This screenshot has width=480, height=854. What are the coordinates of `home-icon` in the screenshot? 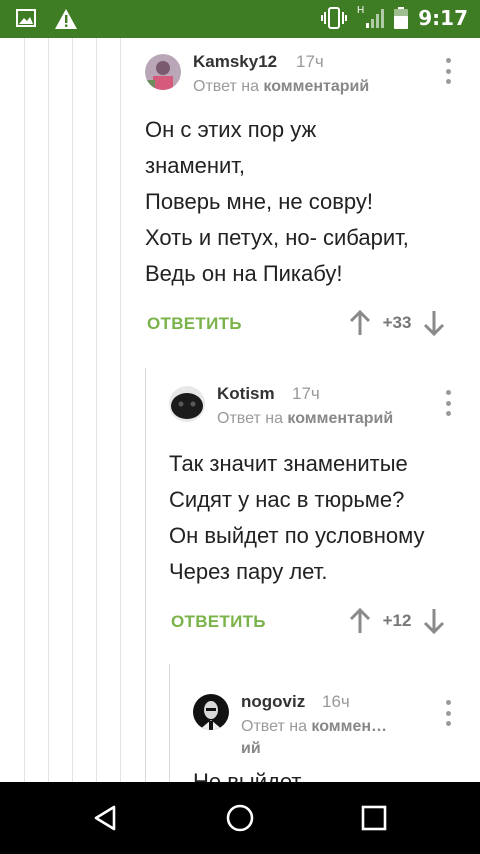 It's located at (240, 818).